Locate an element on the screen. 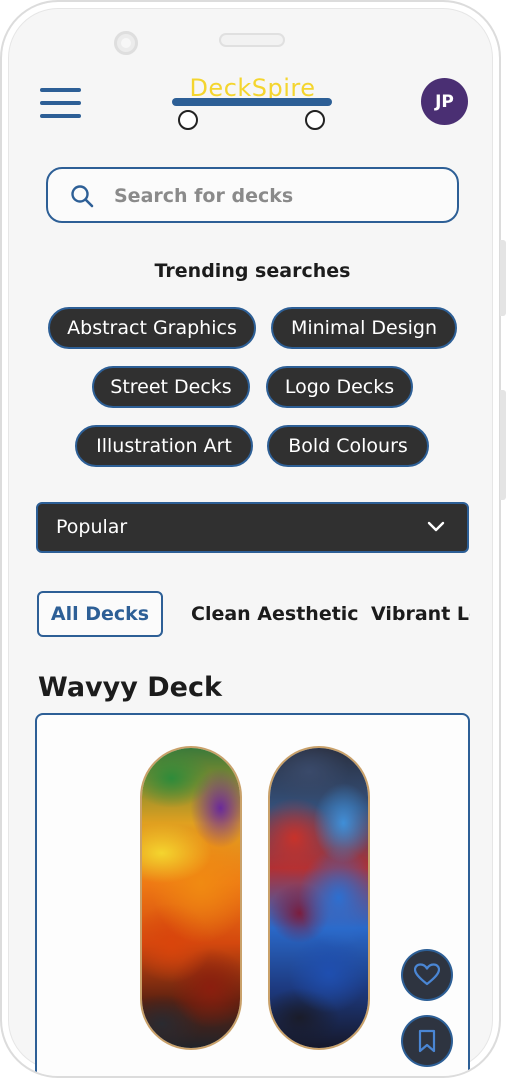  front-camera is located at coordinates (126, 43).